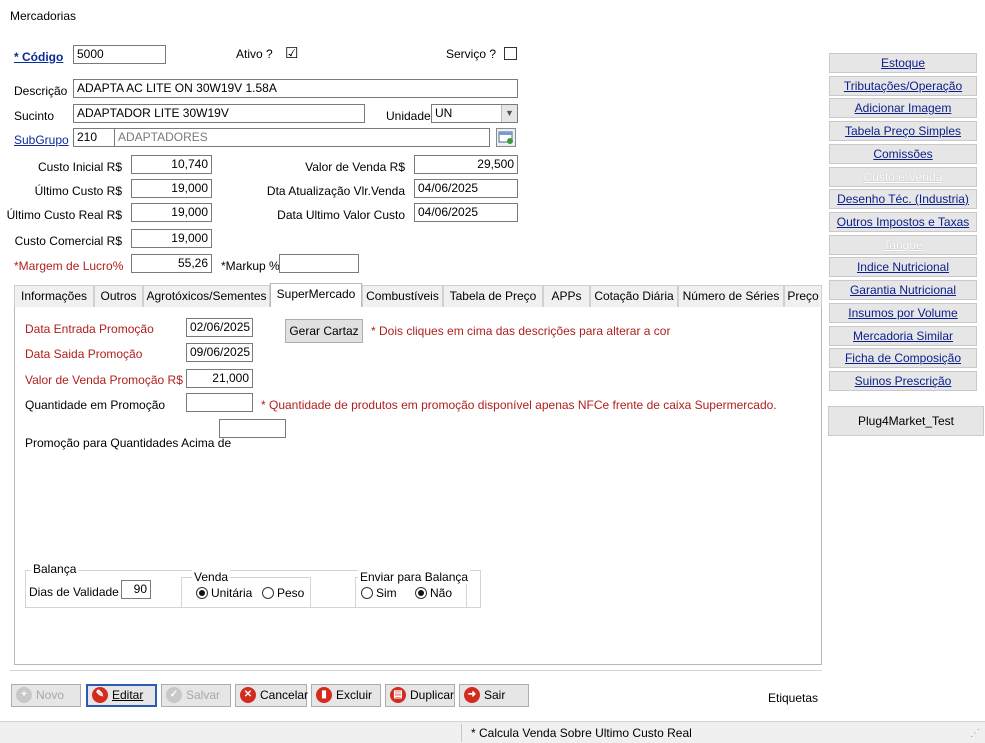 The height and width of the screenshot is (743, 985). I want to click on enviar-nao-label: Não, so click(441, 593).